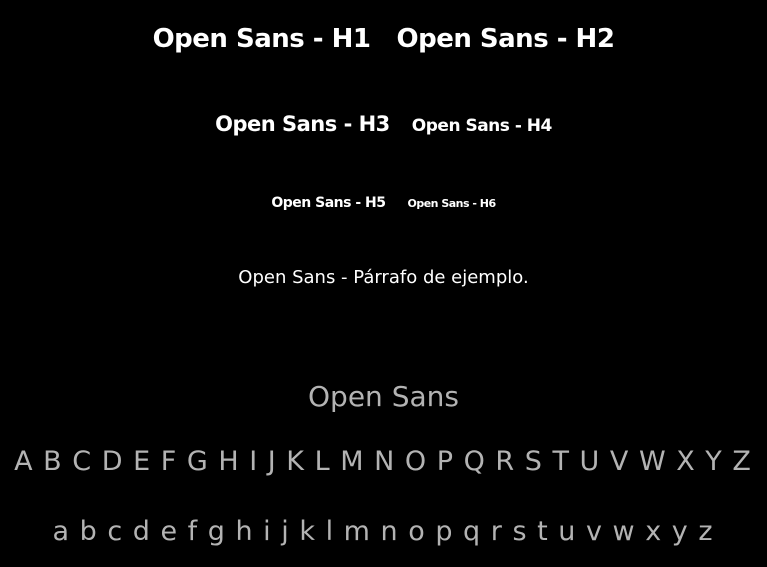 This screenshot has width=767, height=567. Describe the element at coordinates (482, 126) in the screenshot. I see `heading-h4: Open Sans - H4` at that location.